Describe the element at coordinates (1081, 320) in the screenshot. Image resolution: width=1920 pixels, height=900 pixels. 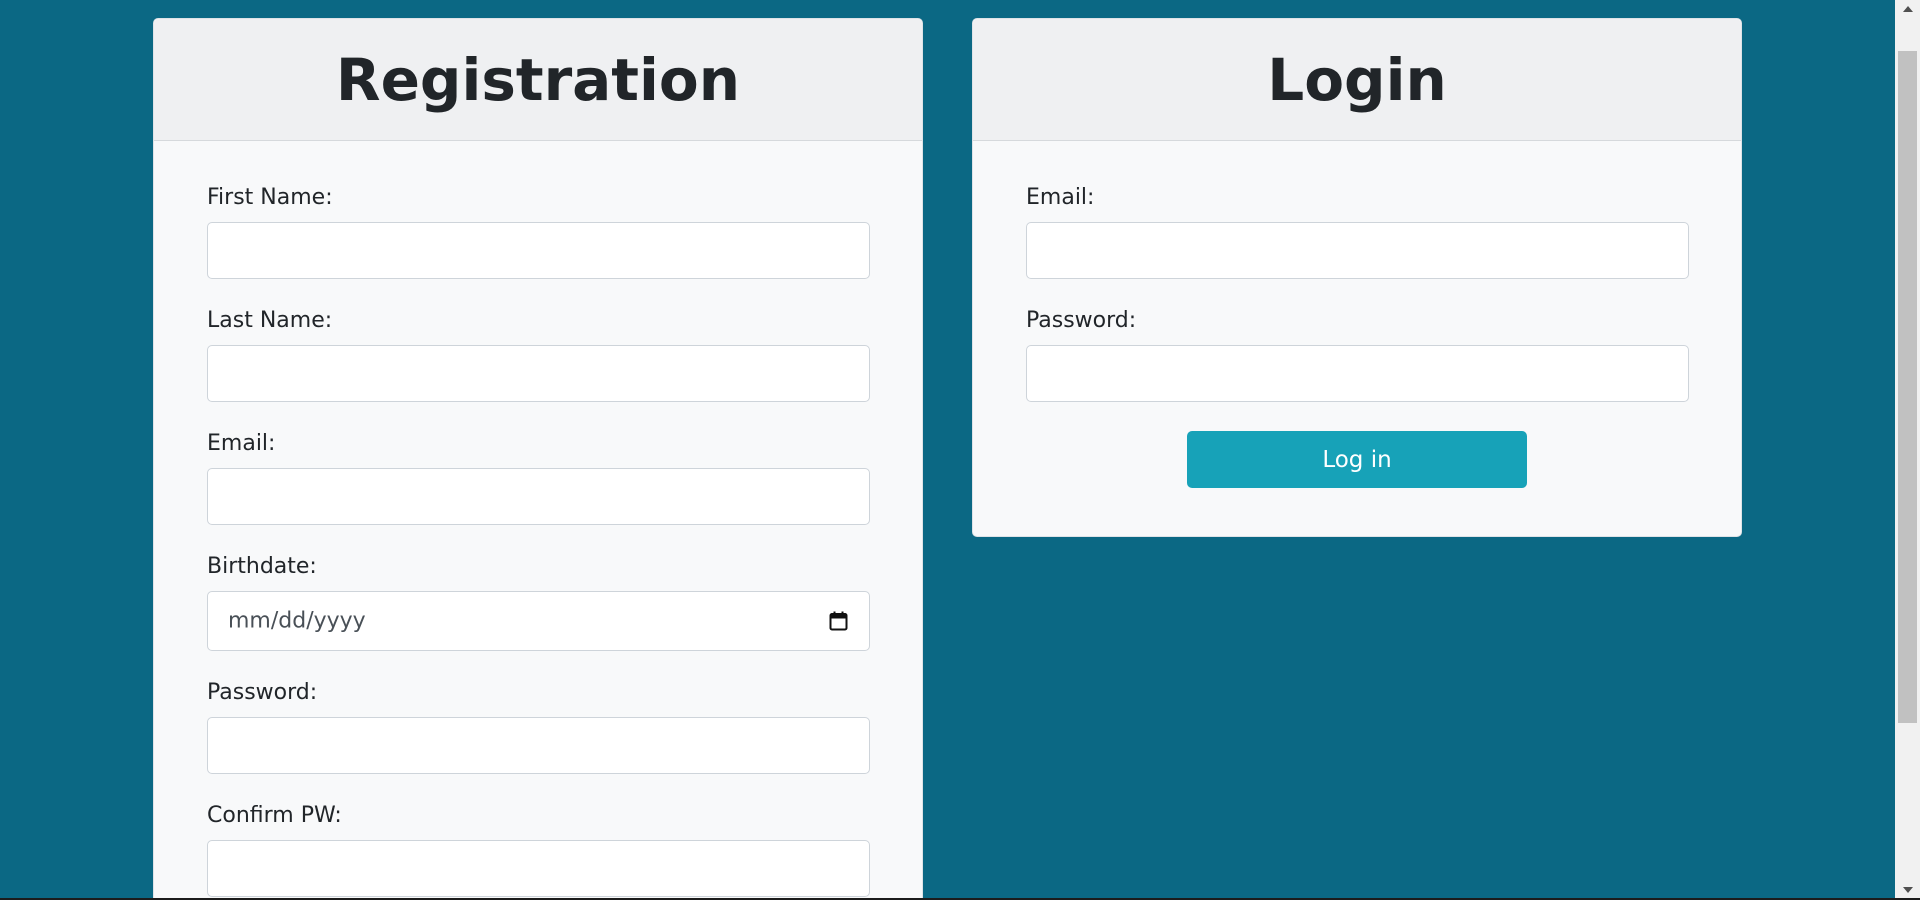
I see `login-password-label: Password:` at that location.